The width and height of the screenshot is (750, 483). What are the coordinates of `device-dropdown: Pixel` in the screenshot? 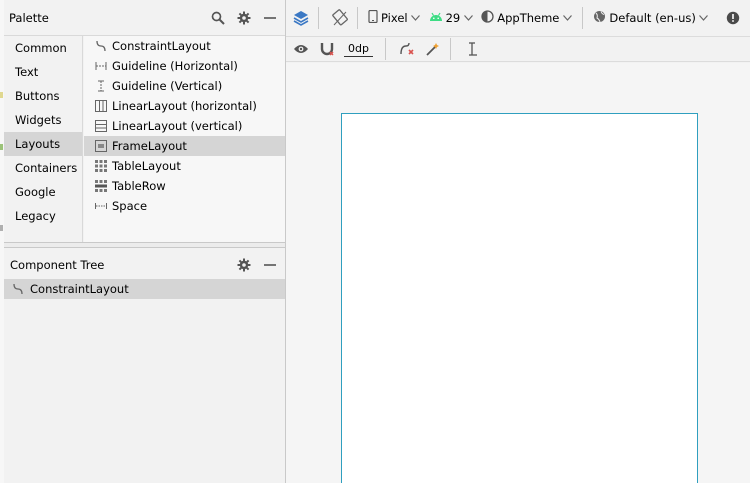 It's located at (394, 17).